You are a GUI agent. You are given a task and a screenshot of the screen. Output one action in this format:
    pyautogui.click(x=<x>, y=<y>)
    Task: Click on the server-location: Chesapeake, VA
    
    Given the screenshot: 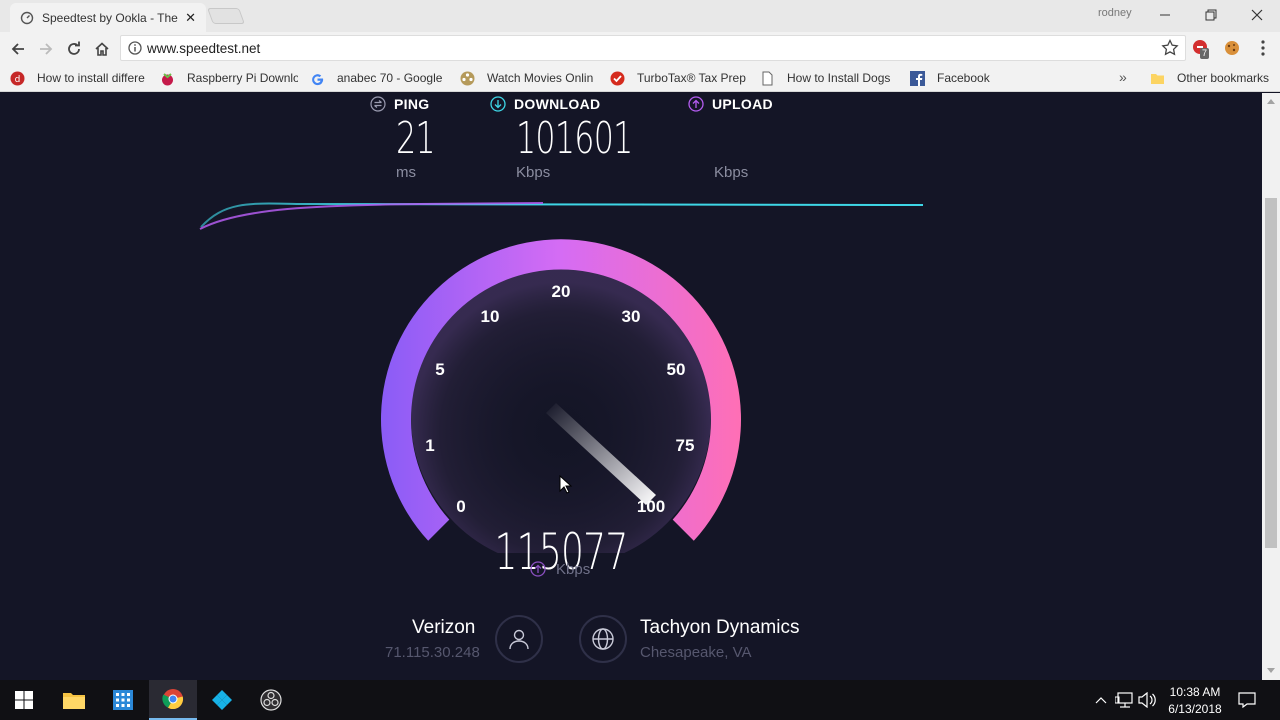 What is the action you would take?
    pyautogui.click(x=696, y=652)
    